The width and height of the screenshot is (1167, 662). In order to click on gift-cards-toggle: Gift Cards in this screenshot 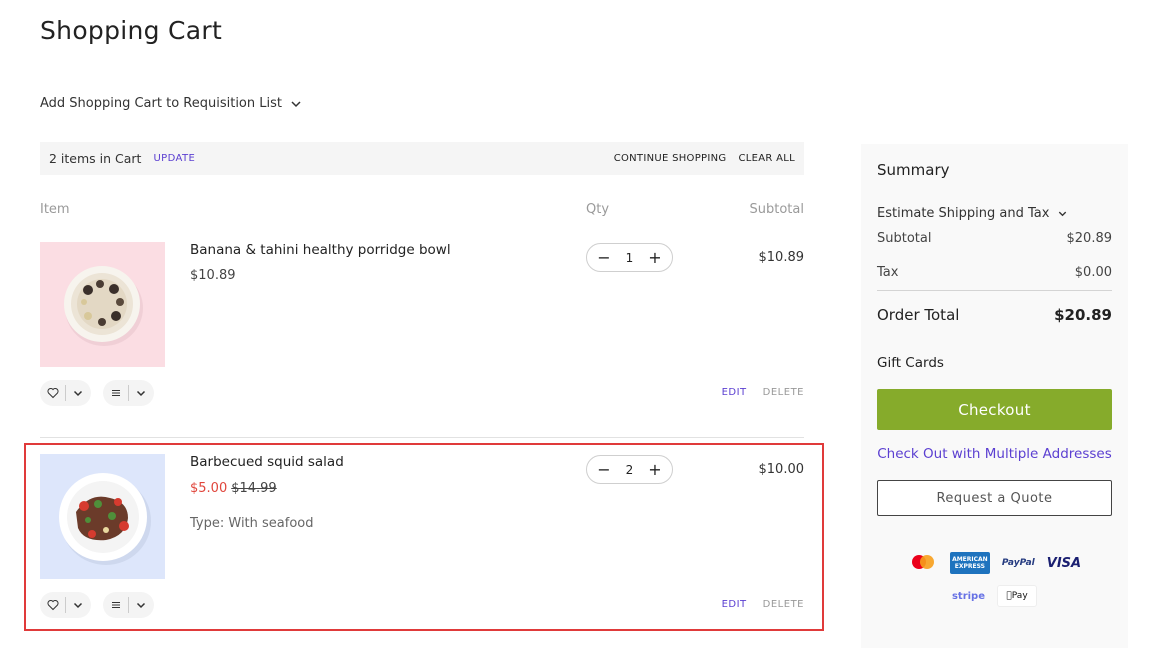, I will do `click(910, 363)`.